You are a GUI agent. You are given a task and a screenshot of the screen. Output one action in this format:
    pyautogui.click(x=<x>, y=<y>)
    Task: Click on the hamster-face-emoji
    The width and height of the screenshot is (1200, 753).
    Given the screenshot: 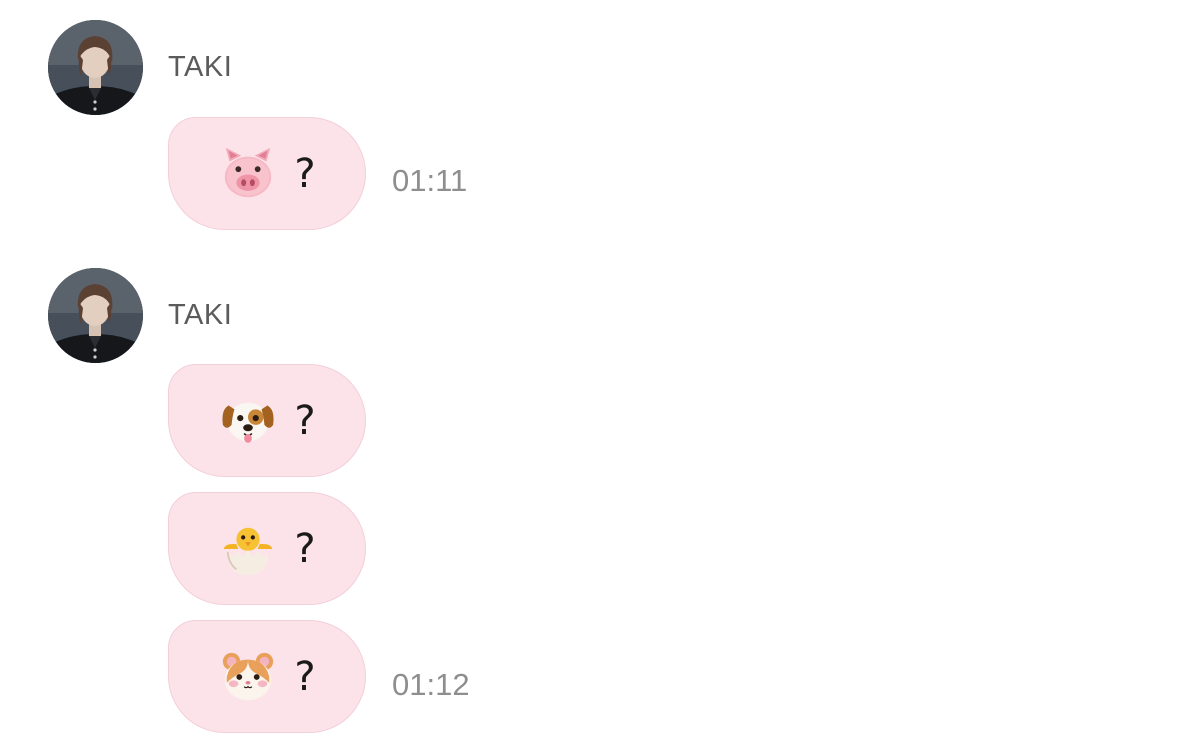 What is the action you would take?
    pyautogui.click(x=248, y=677)
    